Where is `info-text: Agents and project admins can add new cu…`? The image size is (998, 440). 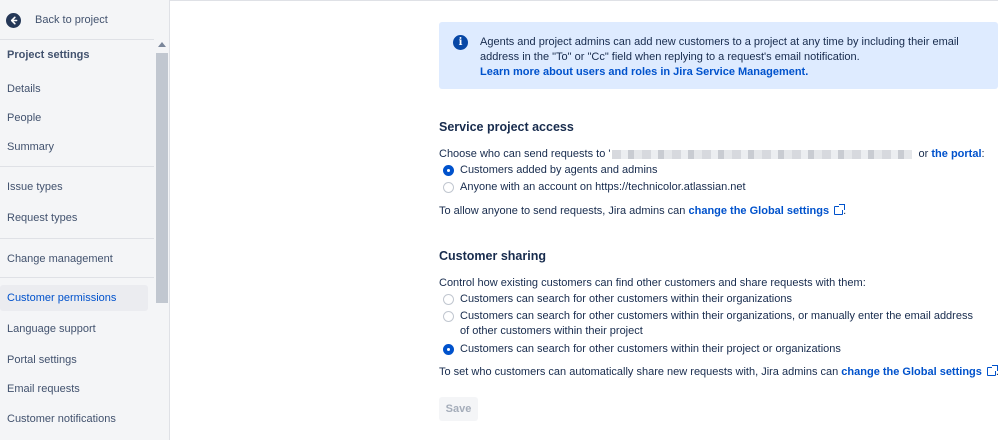 info-text: Agents and project admins can add new cu… is located at coordinates (739, 57).